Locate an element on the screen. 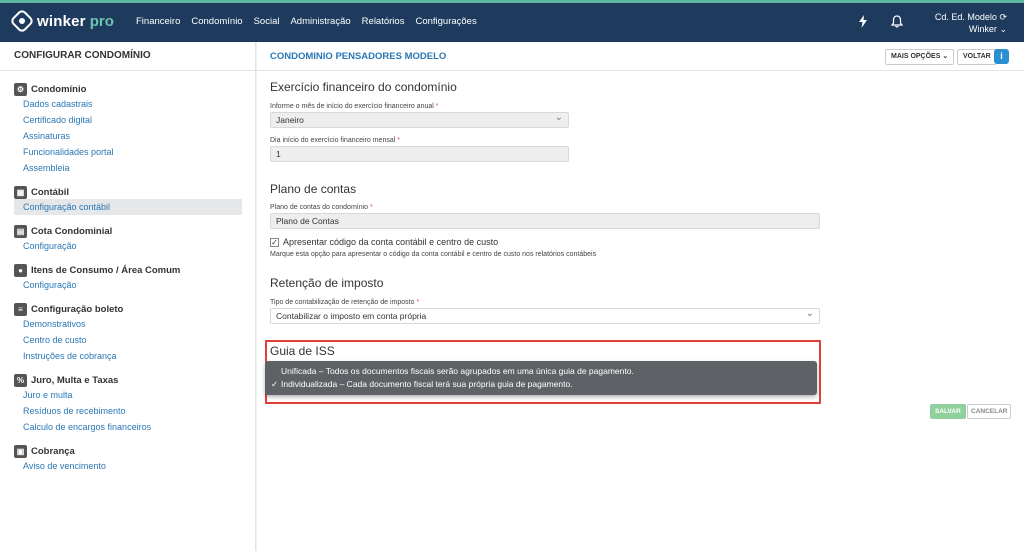 The image size is (1024, 551). sidebar-item-dados-cadastrais: Dados cadastrais is located at coordinates (64, 104).